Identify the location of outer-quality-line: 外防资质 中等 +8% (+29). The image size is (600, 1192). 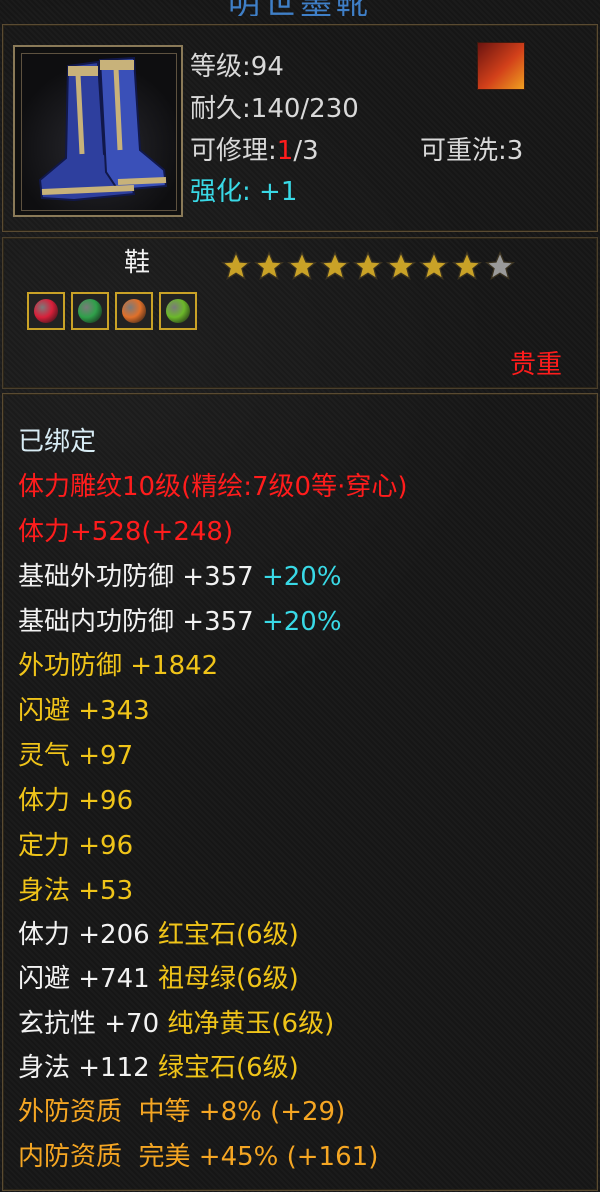
(182, 1112).